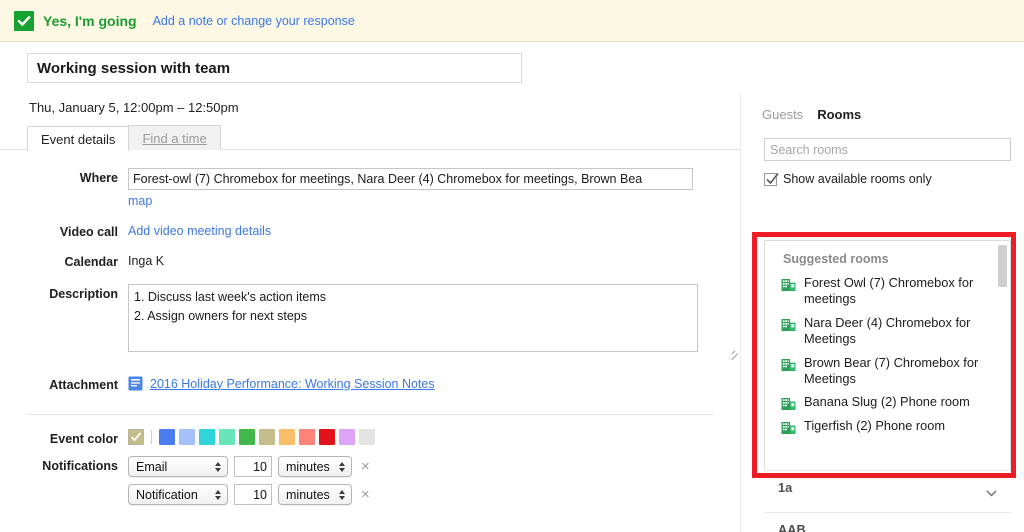 The height and width of the screenshot is (532, 1024). I want to click on notification-method-select-1: Notification, so click(178, 494).